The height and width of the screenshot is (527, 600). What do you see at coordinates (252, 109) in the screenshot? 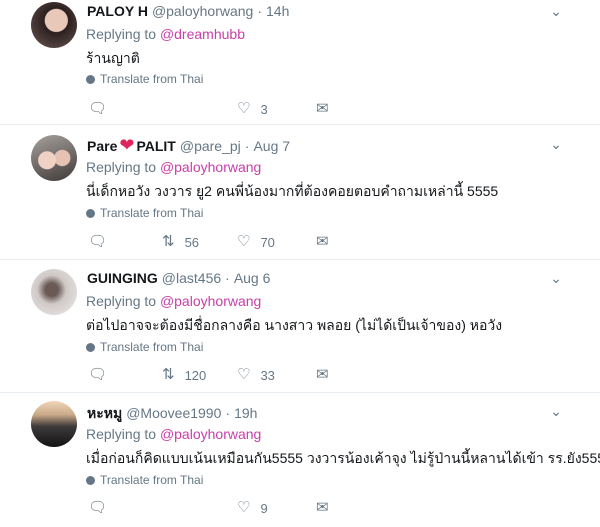
I see `like-button: ♡ 3` at bounding box center [252, 109].